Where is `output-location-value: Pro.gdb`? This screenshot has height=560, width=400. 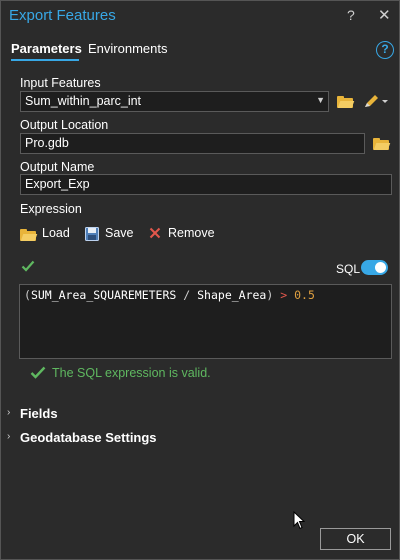
output-location-value: Pro.gdb is located at coordinates (47, 143).